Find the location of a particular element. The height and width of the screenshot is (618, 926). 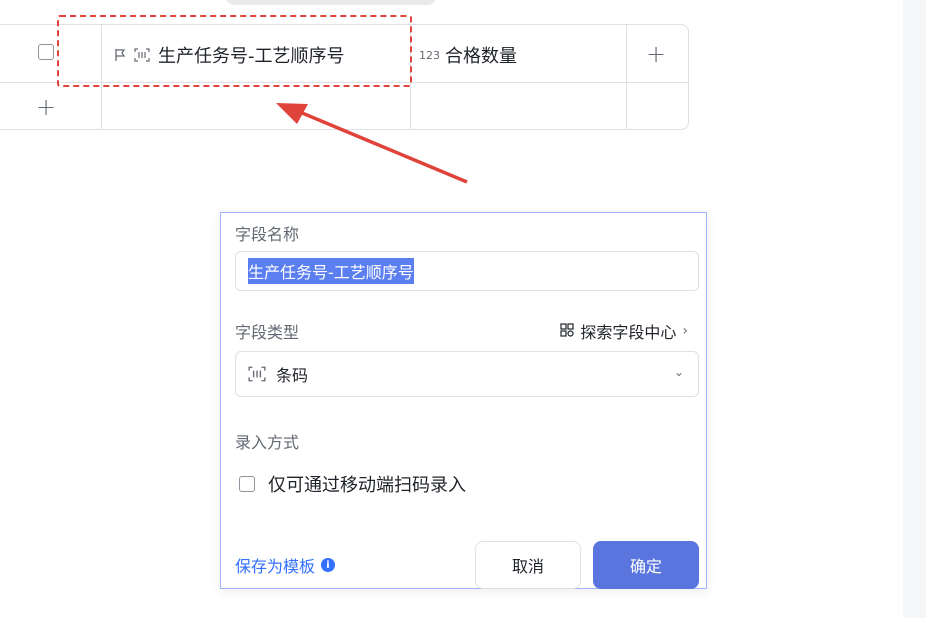

field-name-label: 字段名称 is located at coordinates (267, 234).